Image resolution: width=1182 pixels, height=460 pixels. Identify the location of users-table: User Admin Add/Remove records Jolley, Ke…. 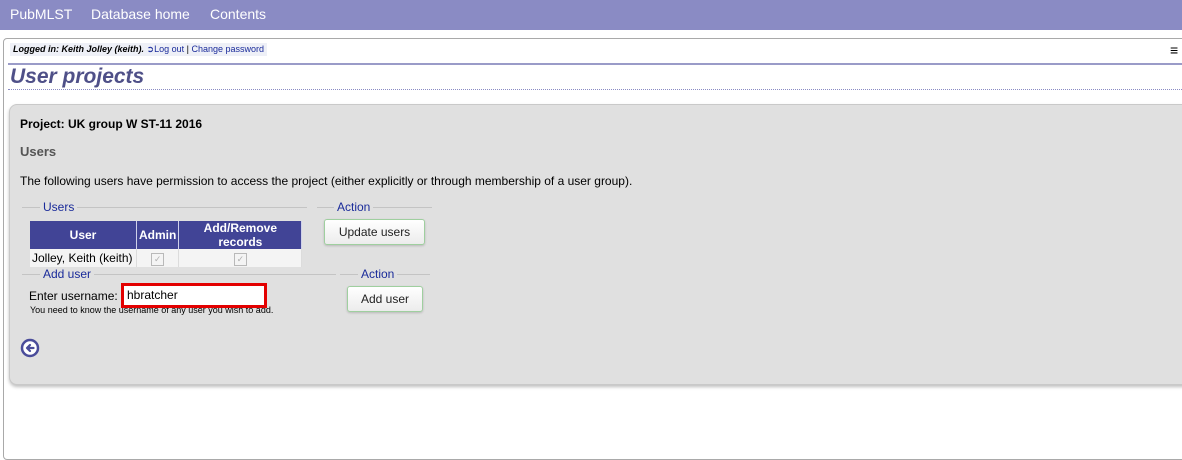
(166, 244).